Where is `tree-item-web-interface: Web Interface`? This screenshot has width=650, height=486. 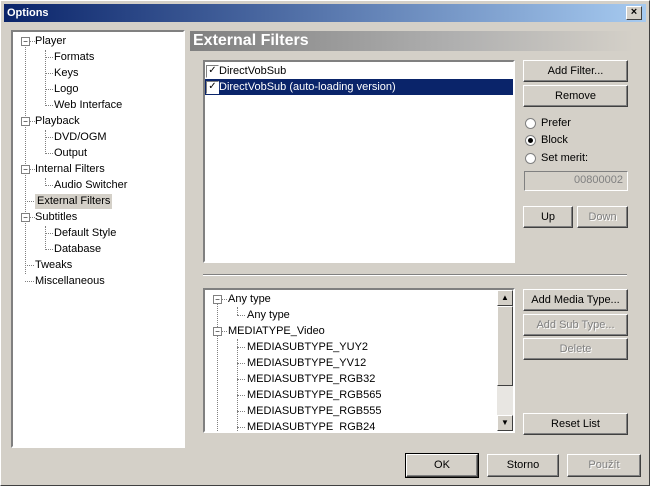 tree-item-web-interface: Web Interface is located at coordinates (88, 105).